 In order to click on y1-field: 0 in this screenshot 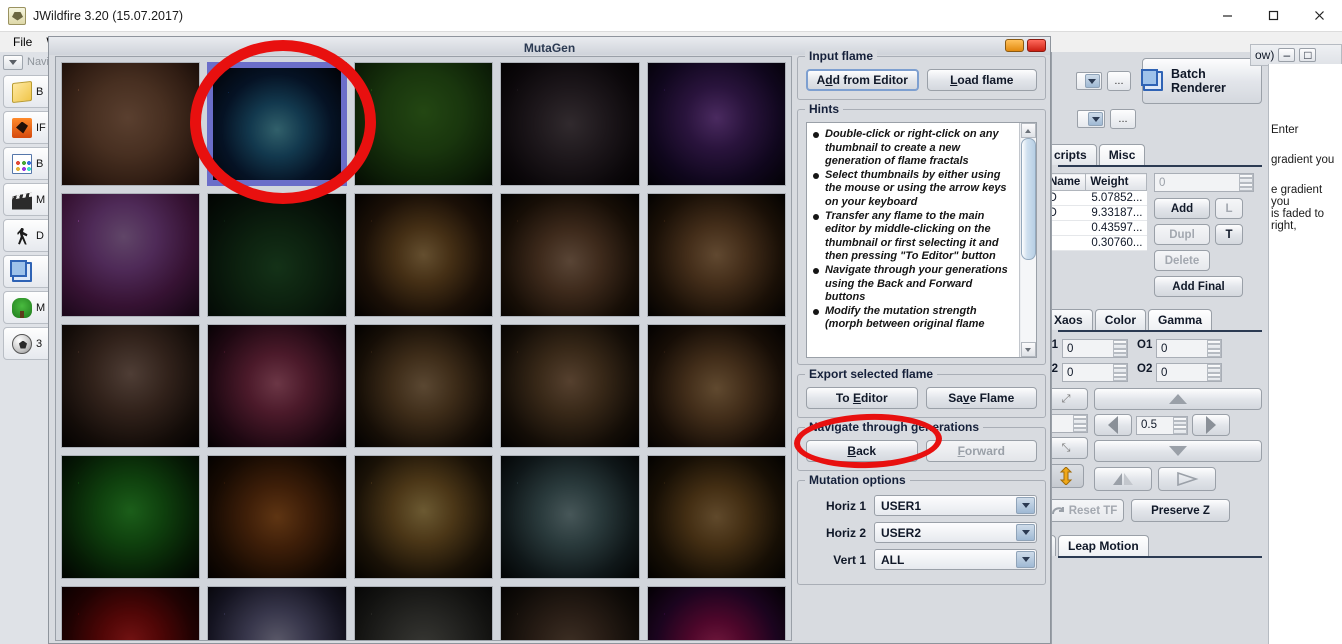, I will do `click(1095, 348)`.